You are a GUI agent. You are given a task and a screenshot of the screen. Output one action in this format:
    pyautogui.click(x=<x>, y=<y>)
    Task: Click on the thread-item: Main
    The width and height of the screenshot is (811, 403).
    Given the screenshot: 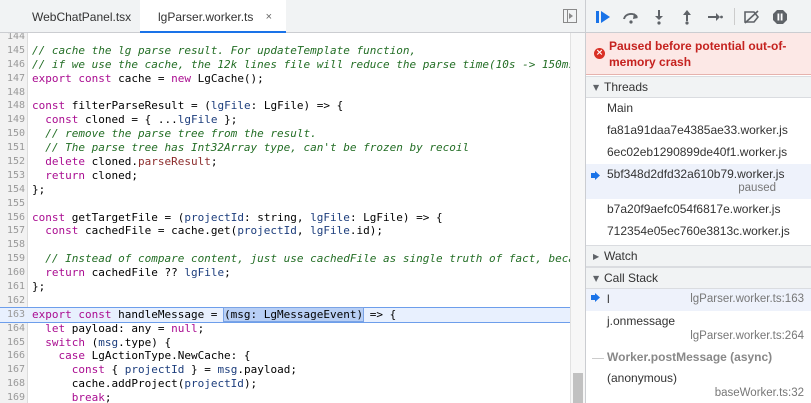 What is the action you would take?
    pyautogui.click(x=698, y=109)
    